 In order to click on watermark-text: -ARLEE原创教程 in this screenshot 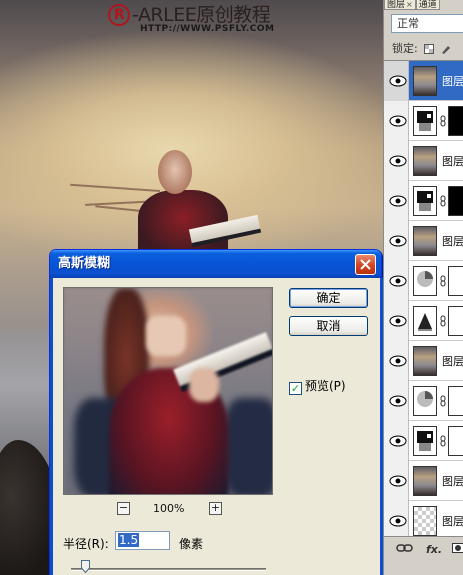, I will do `click(201, 15)`.